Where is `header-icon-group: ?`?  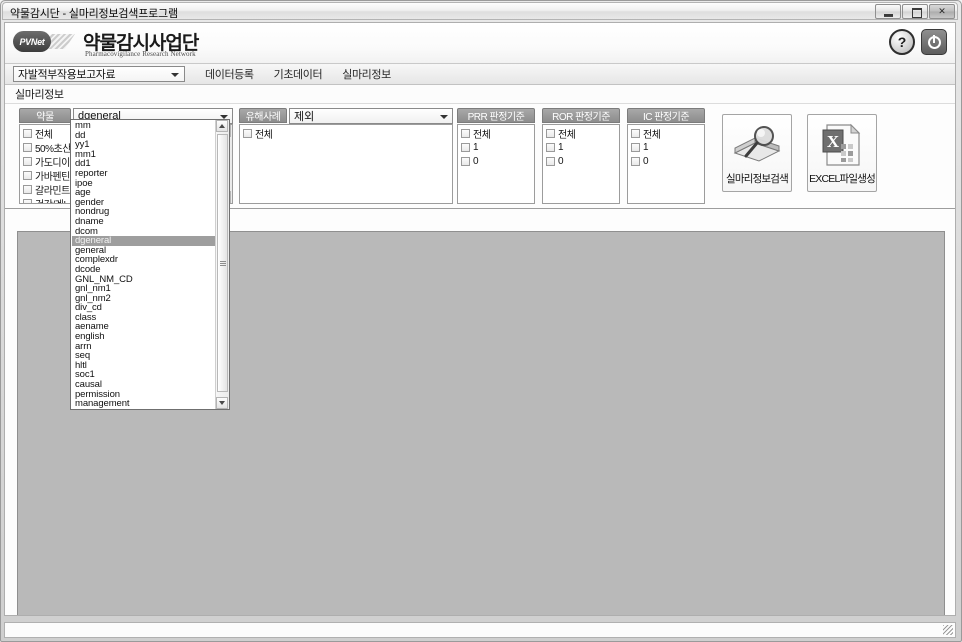 header-icon-group: ? is located at coordinates (918, 42).